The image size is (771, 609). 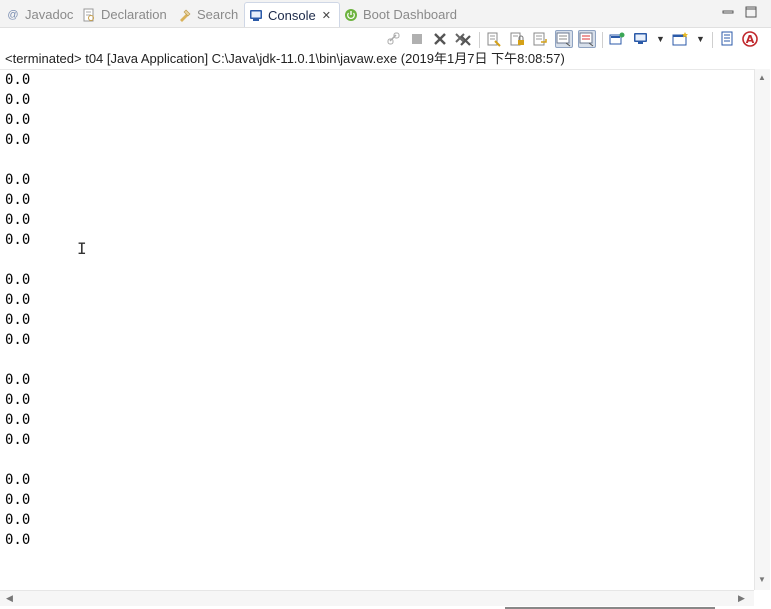 What do you see at coordinates (134, 14) in the screenshot?
I see `tab-label: Declaration` at bounding box center [134, 14].